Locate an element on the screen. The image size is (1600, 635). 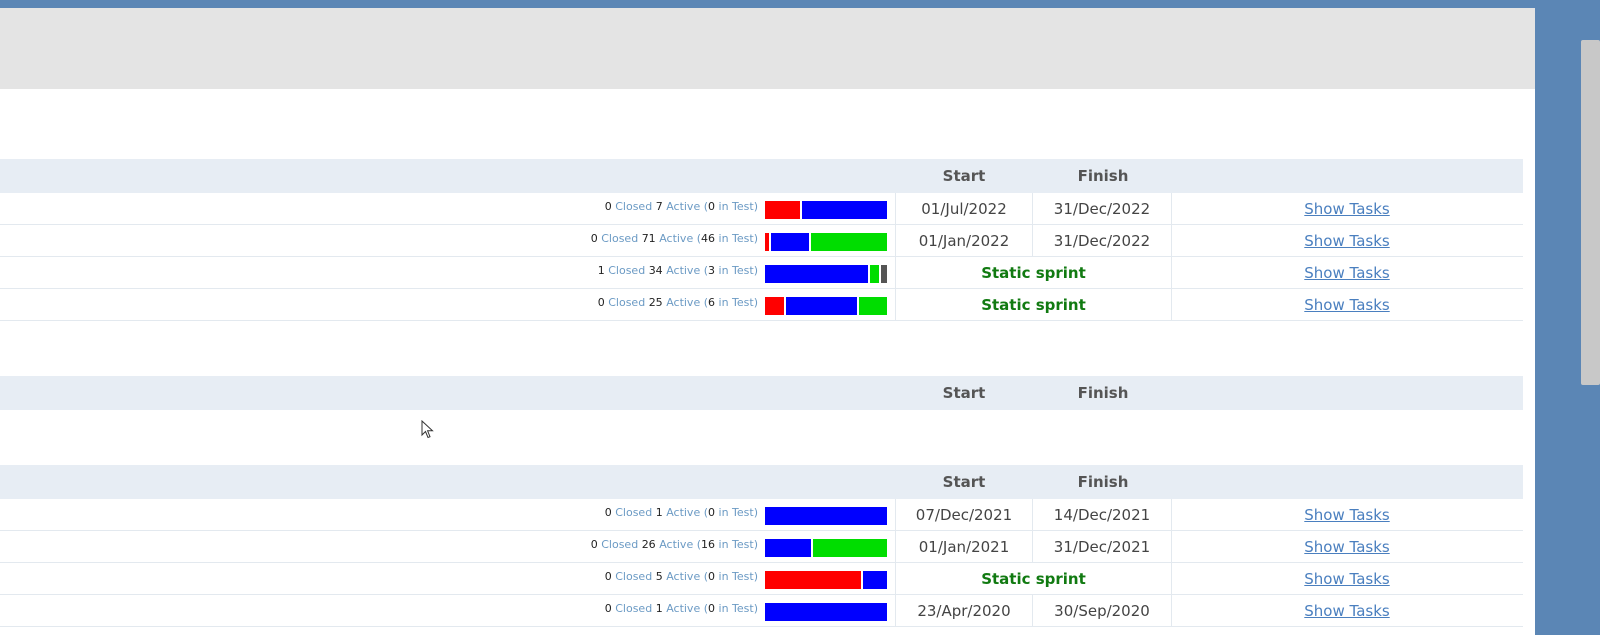
active-count: 7 is located at coordinates (659, 206).